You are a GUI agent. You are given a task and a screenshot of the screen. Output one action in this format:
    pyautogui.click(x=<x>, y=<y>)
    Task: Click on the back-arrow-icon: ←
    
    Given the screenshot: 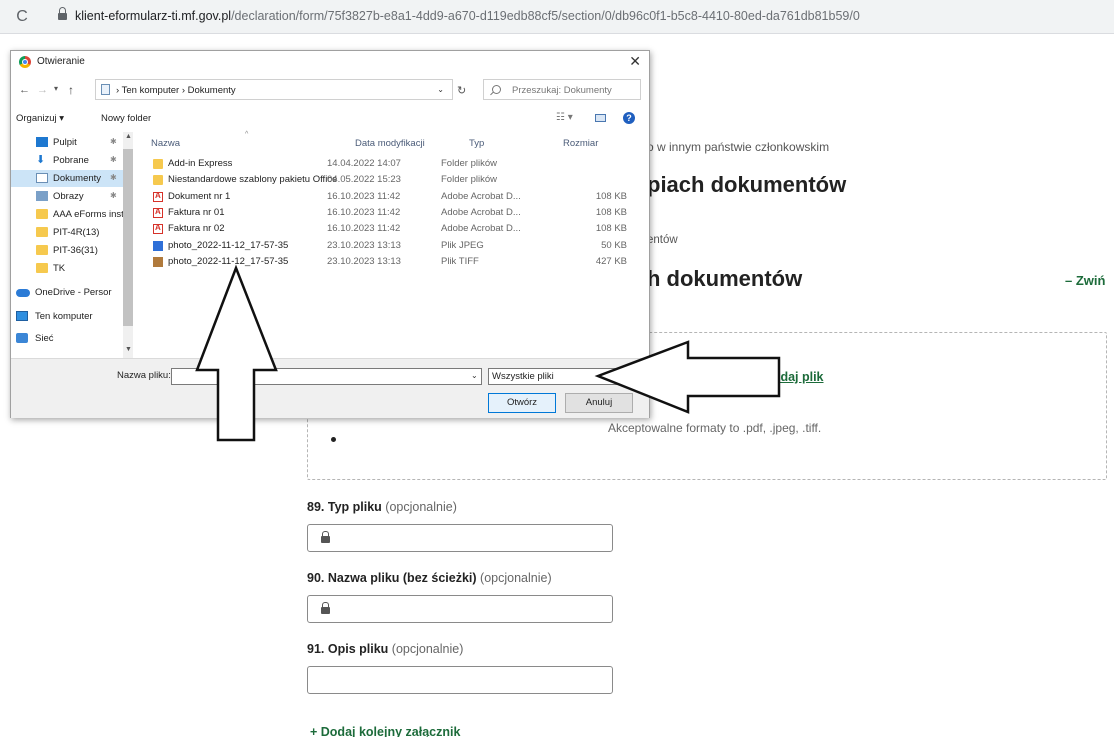 What is the action you would take?
    pyautogui.click(x=24, y=90)
    